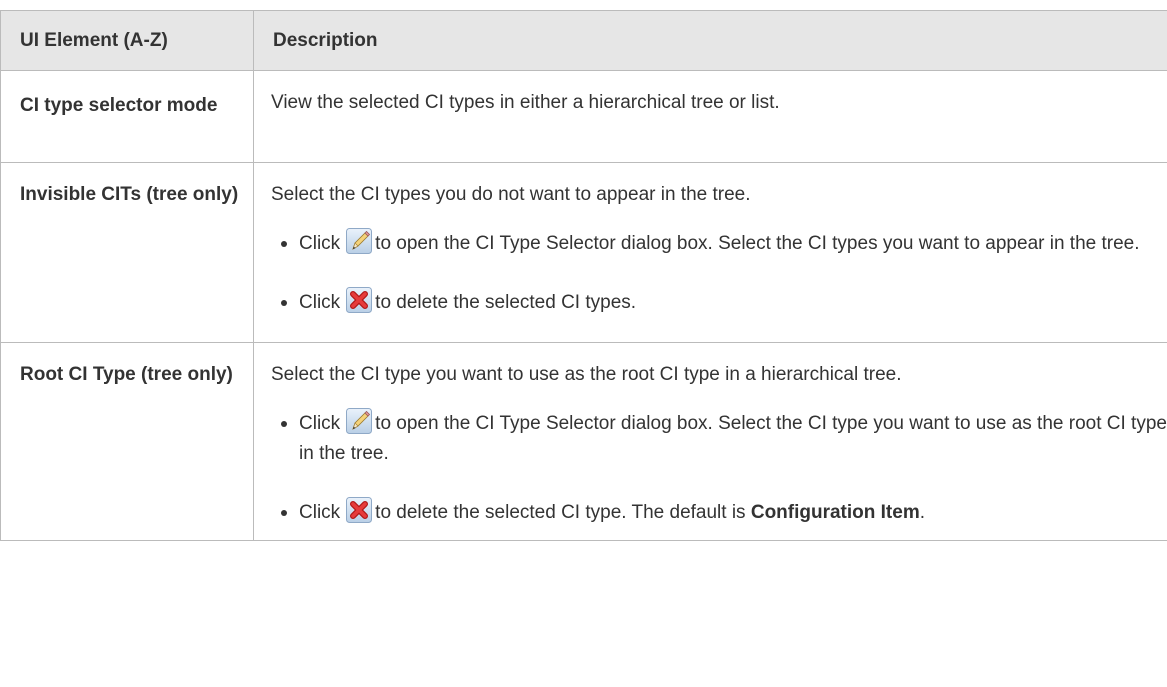  Describe the element at coordinates (506, 302) in the screenshot. I see `bullet-text-after: to delete the selected CI types.` at that location.